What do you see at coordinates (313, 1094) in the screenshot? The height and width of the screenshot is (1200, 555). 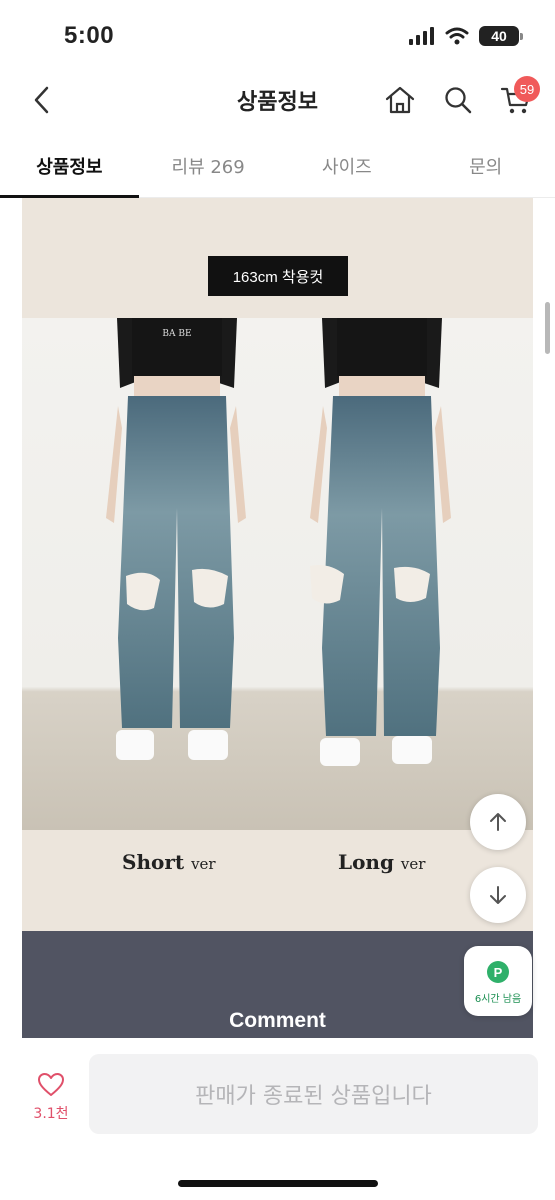 I see `sold-out-button: 판매가 종료된 상품입니다` at bounding box center [313, 1094].